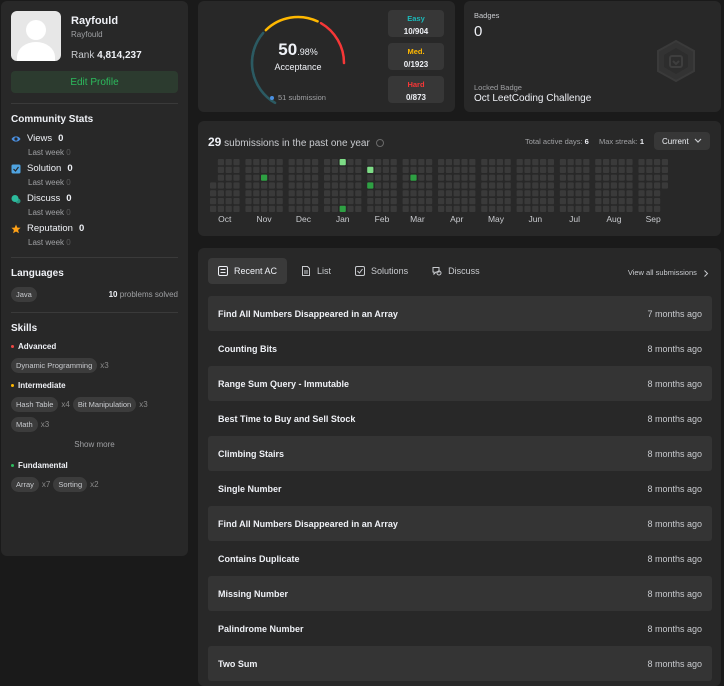 The height and width of the screenshot is (686, 724). Describe the element at coordinates (379, 143) in the screenshot. I see `info-icon` at that location.